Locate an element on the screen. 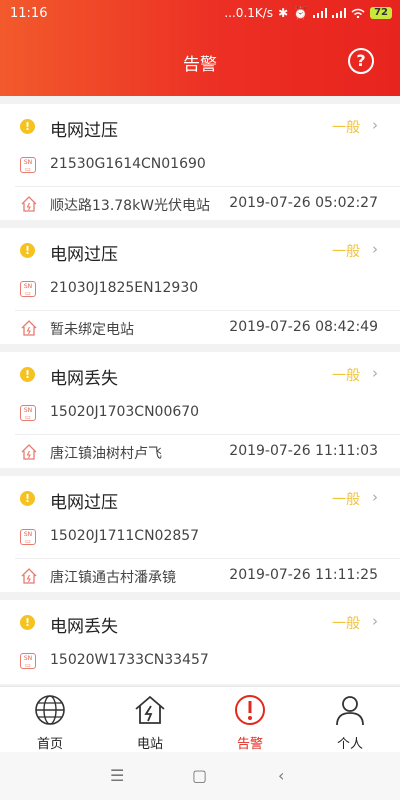  serial-number: 21530G1614CN01690 is located at coordinates (128, 164).